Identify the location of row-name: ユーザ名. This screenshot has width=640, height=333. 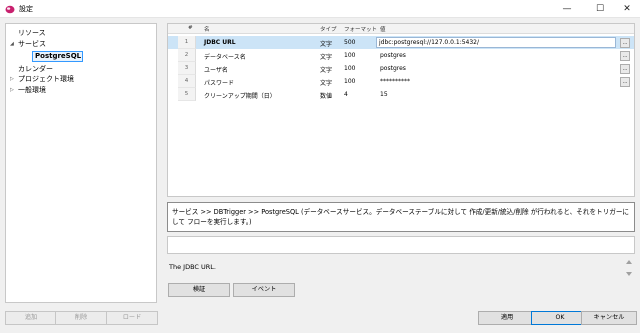
(216, 70).